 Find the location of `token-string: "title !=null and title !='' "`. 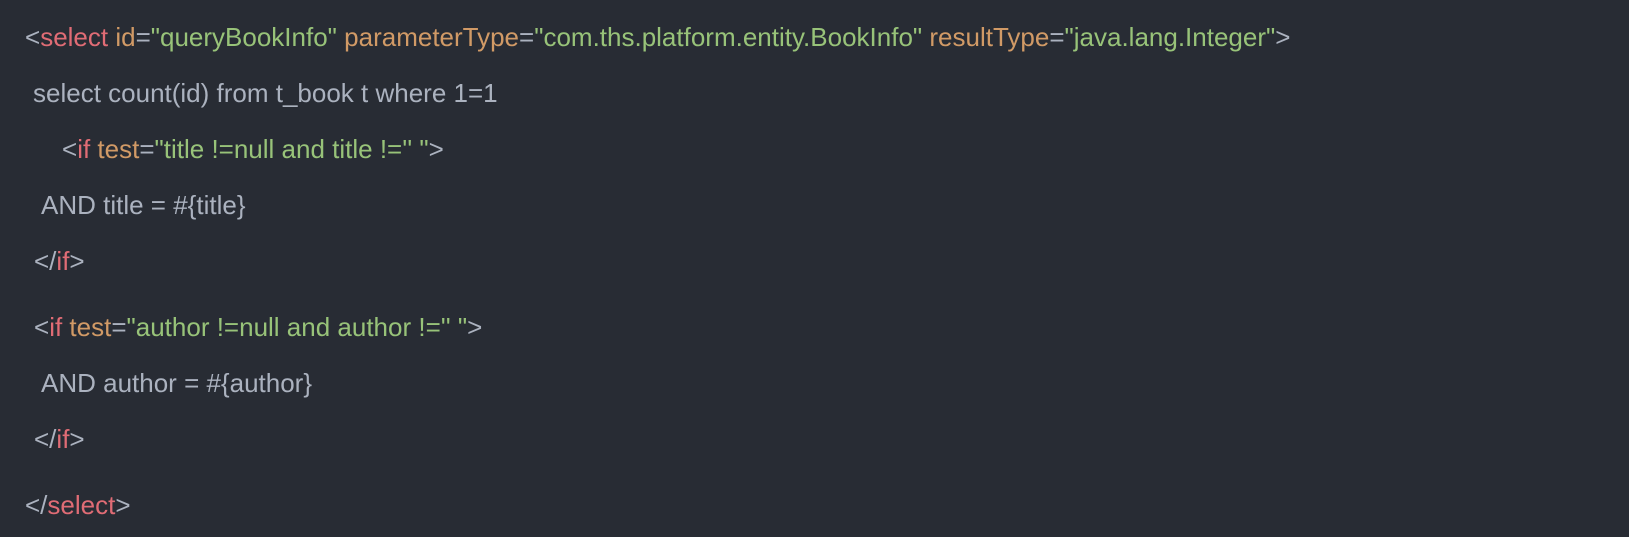

token-string: "title !=null and title !='' " is located at coordinates (291, 149).